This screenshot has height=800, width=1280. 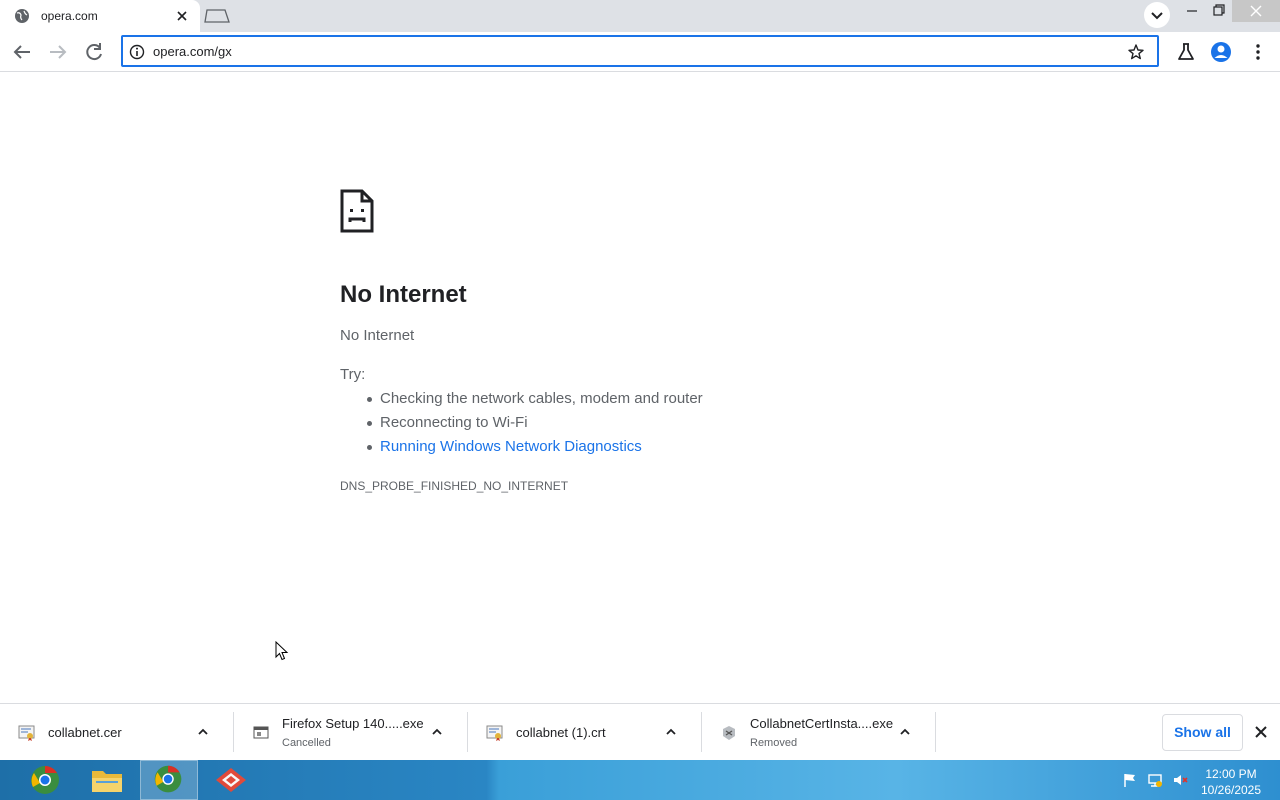 What do you see at coordinates (640, 780) in the screenshot?
I see `windows-taskbar: 12:00 PM 10/26/2025` at bounding box center [640, 780].